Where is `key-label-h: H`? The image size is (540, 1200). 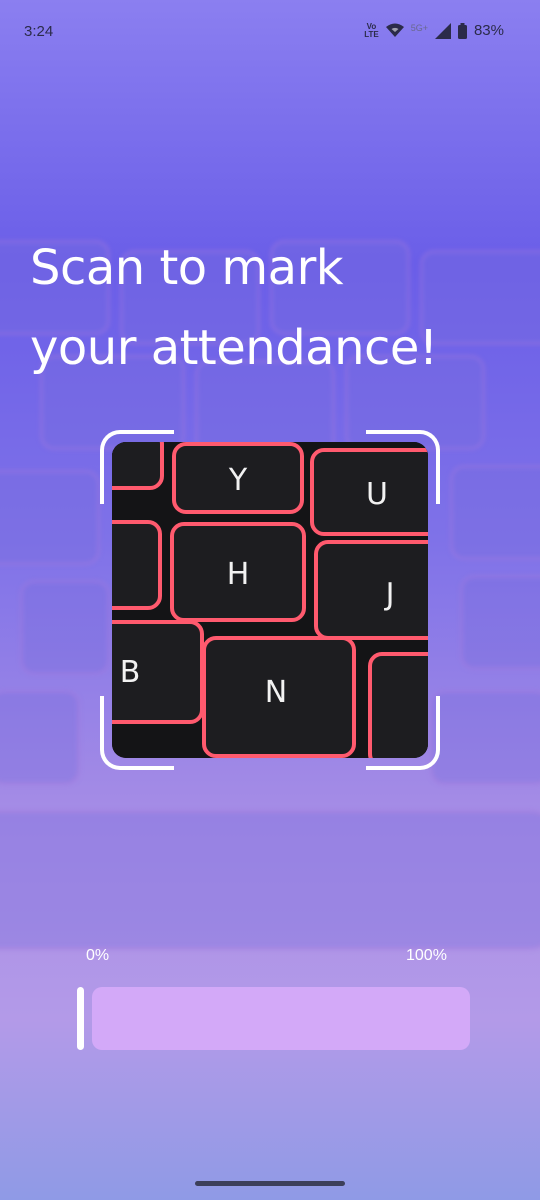
key-label-h: H is located at coordinates (238, 574).